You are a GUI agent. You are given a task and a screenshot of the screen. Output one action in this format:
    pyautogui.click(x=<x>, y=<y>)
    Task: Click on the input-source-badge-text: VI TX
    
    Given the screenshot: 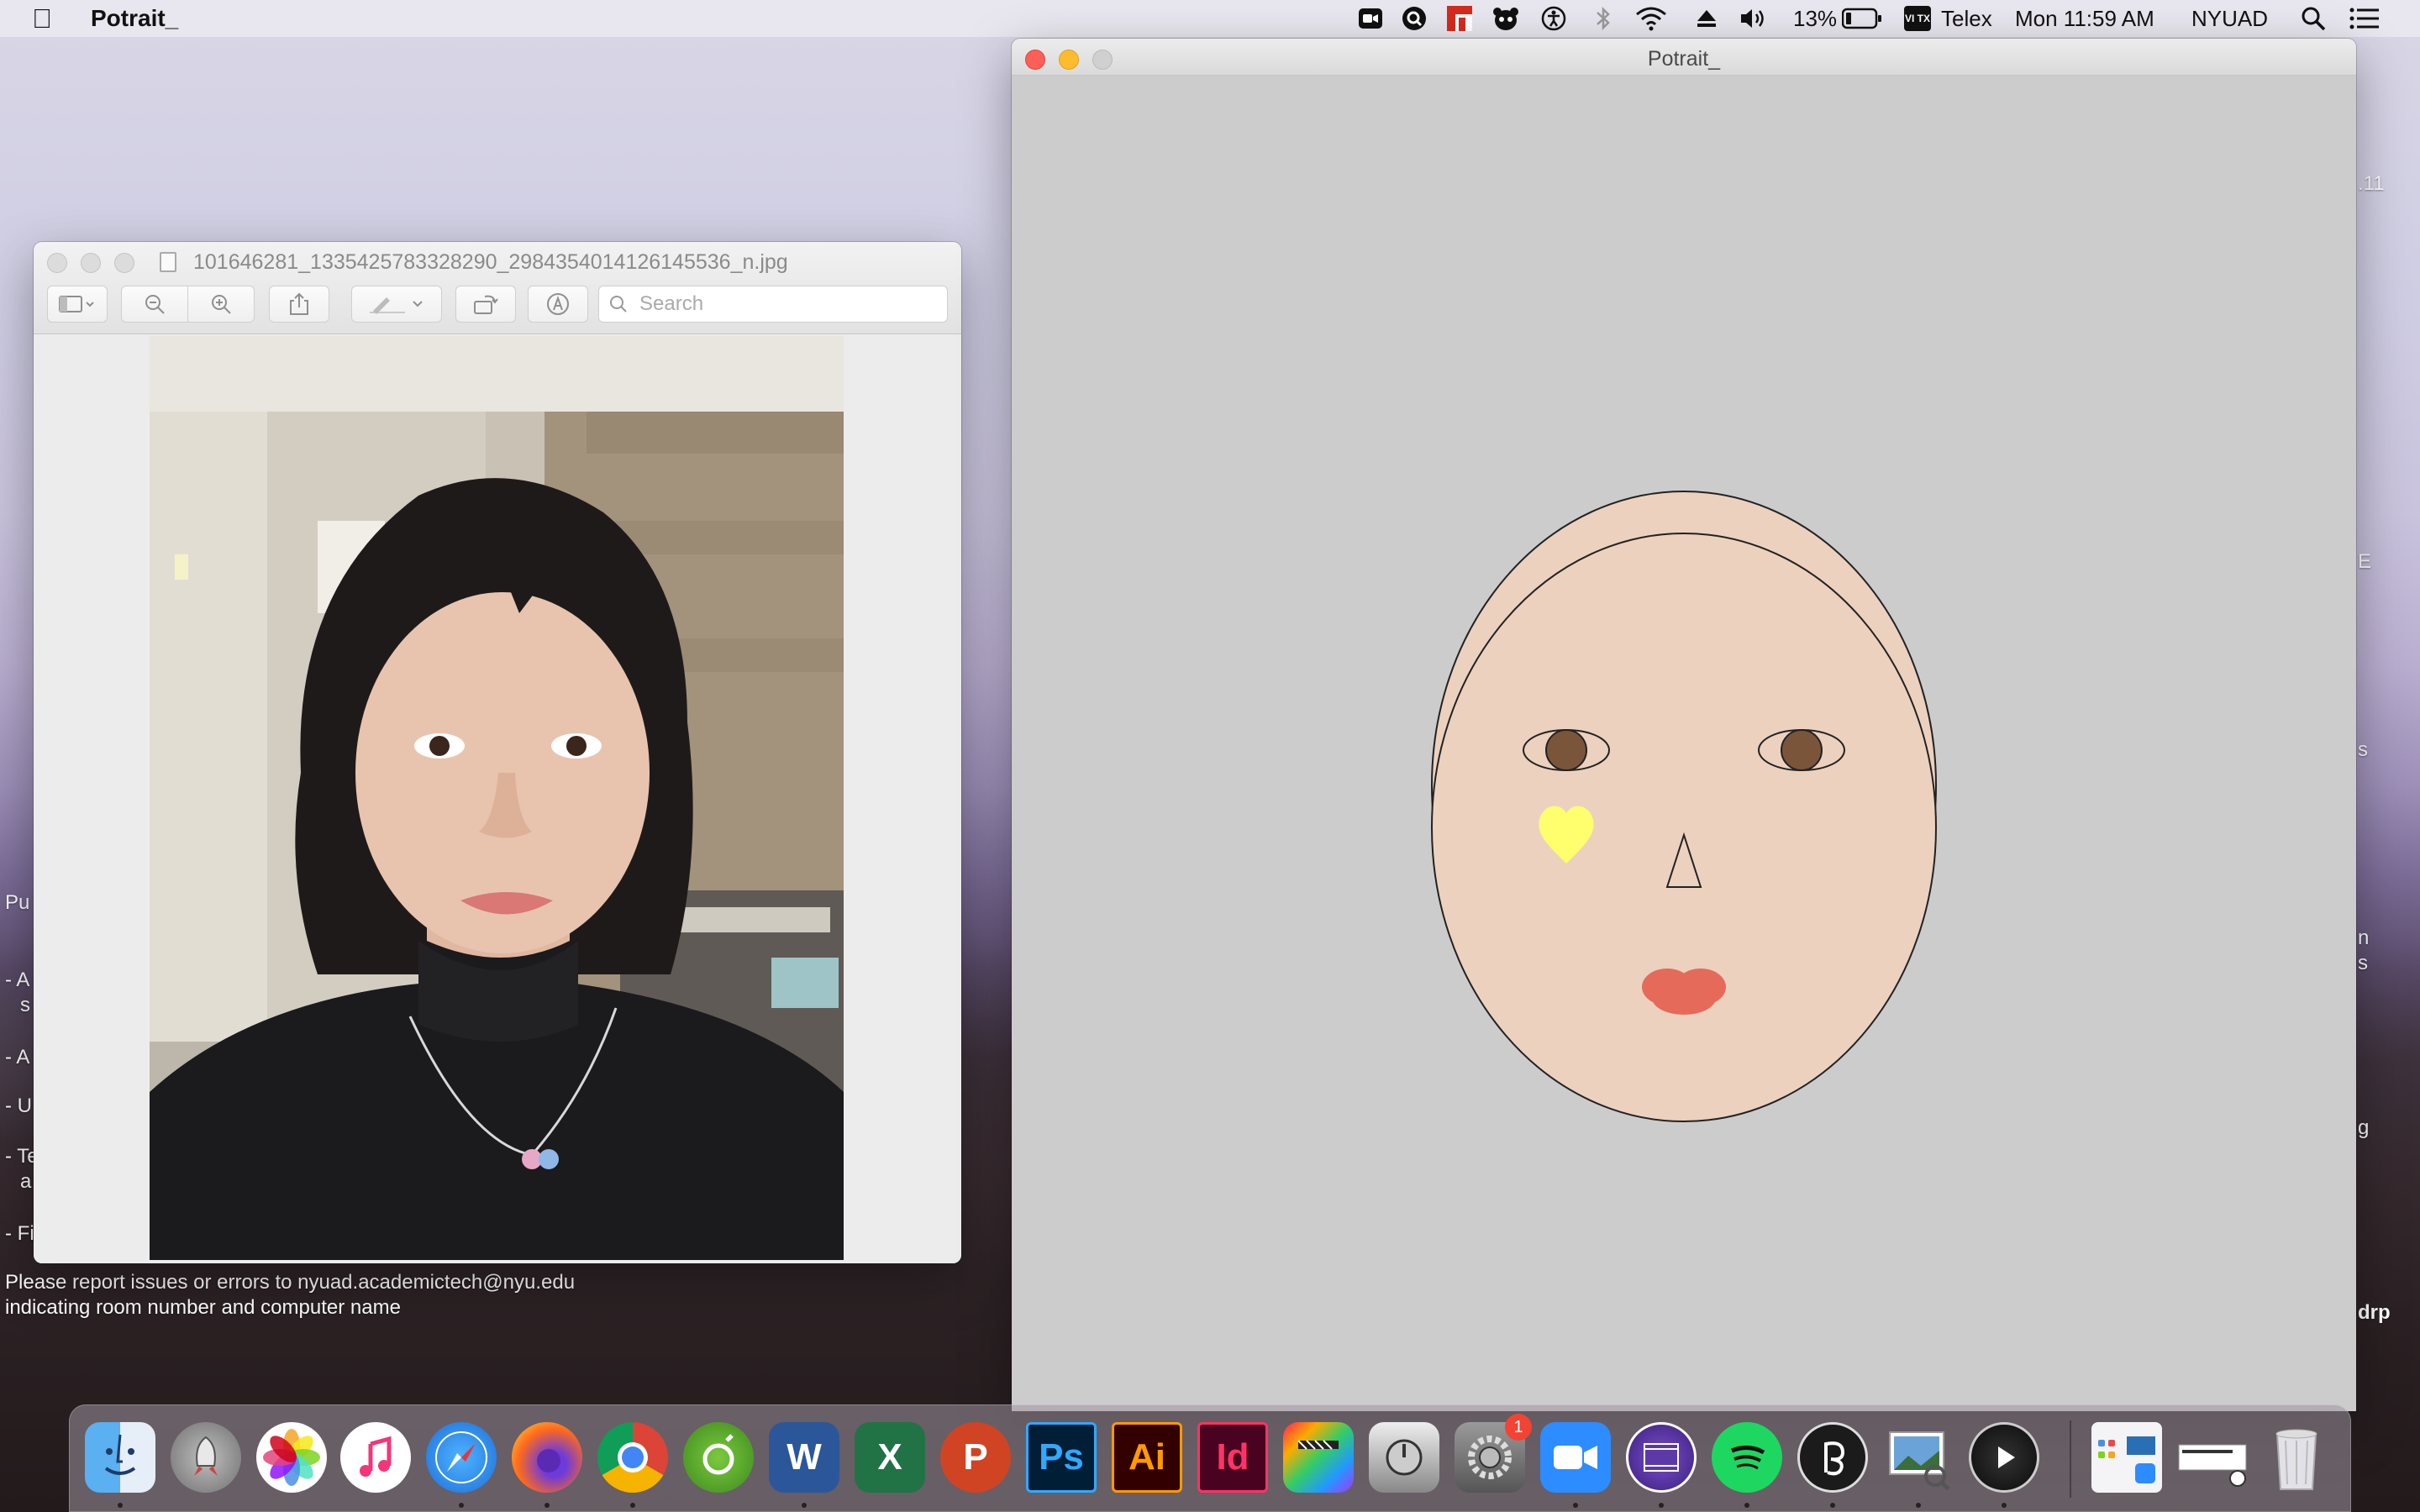 What is the action you would take?
    pyautogui.click(x=1917, y=18)
    